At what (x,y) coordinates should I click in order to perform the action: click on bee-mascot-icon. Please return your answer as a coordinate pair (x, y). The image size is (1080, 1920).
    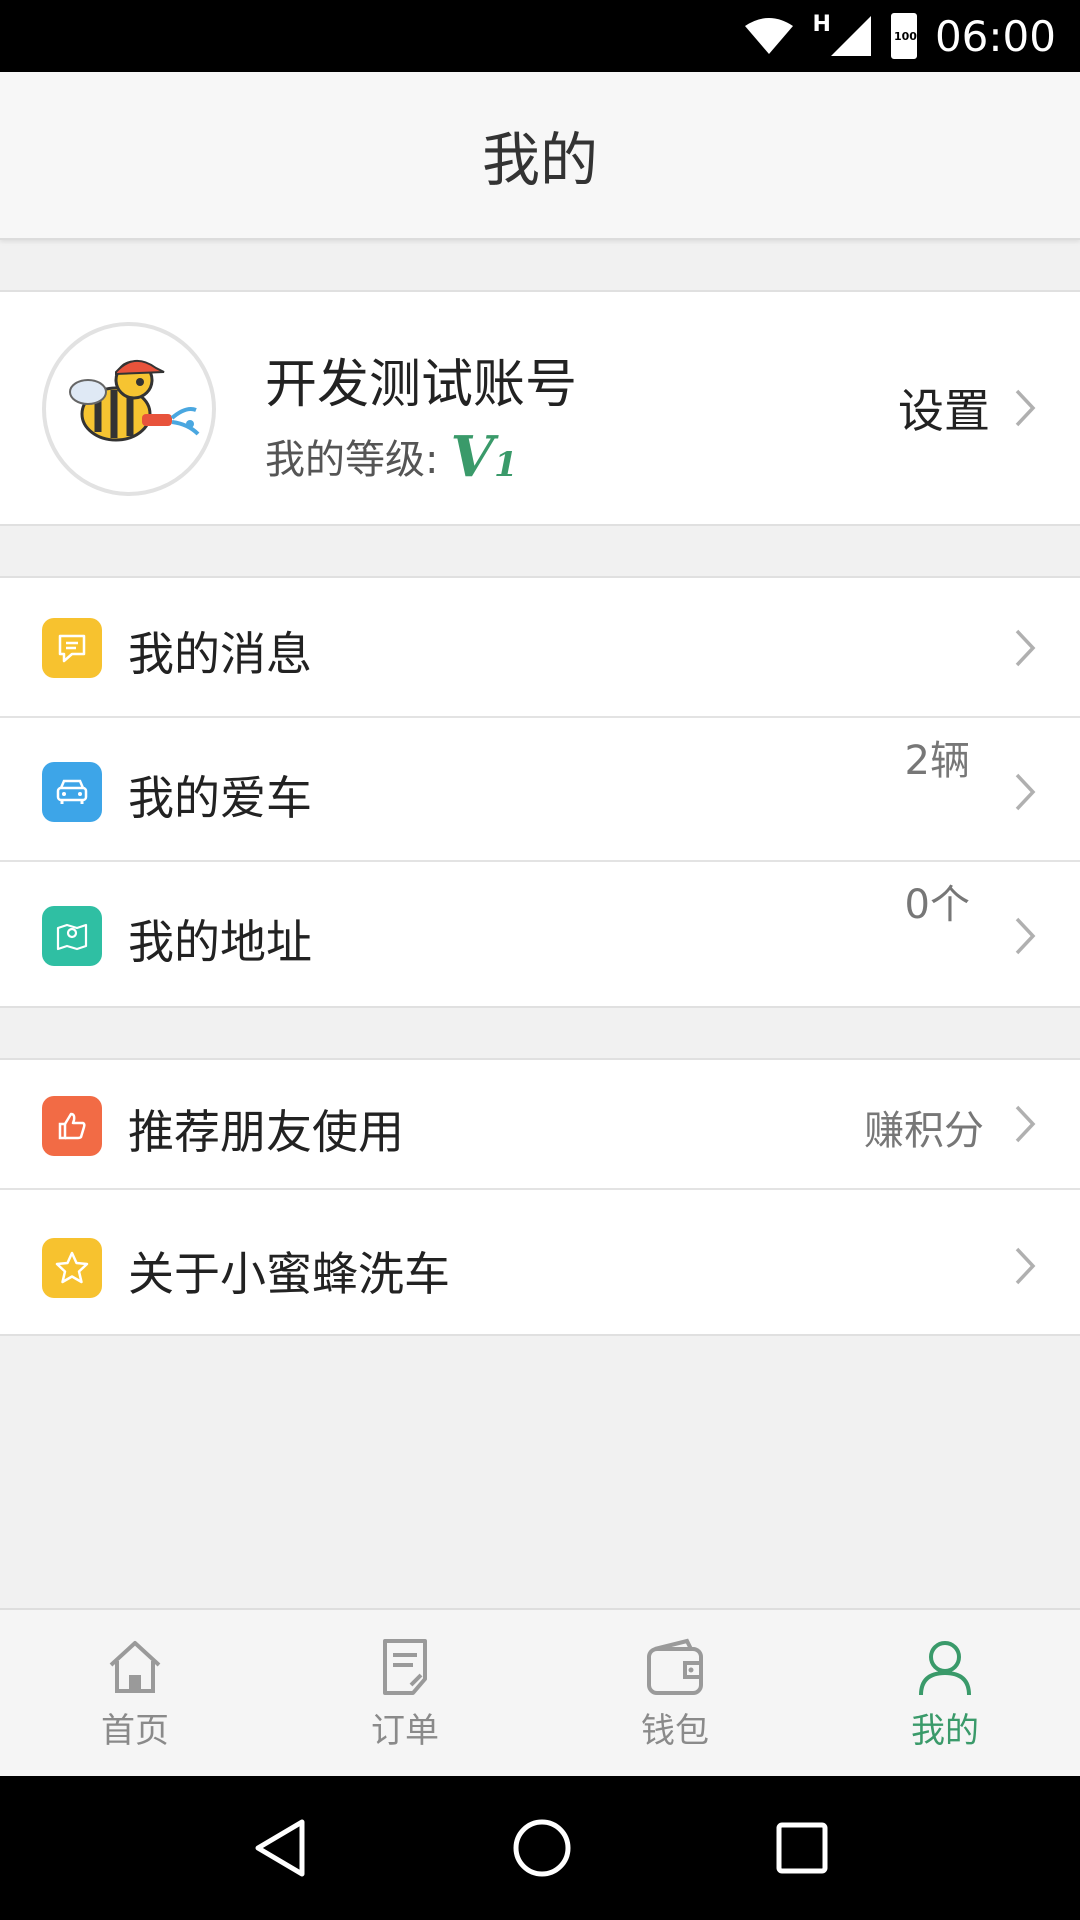
    Looking at the image, I should click on (134, 401).